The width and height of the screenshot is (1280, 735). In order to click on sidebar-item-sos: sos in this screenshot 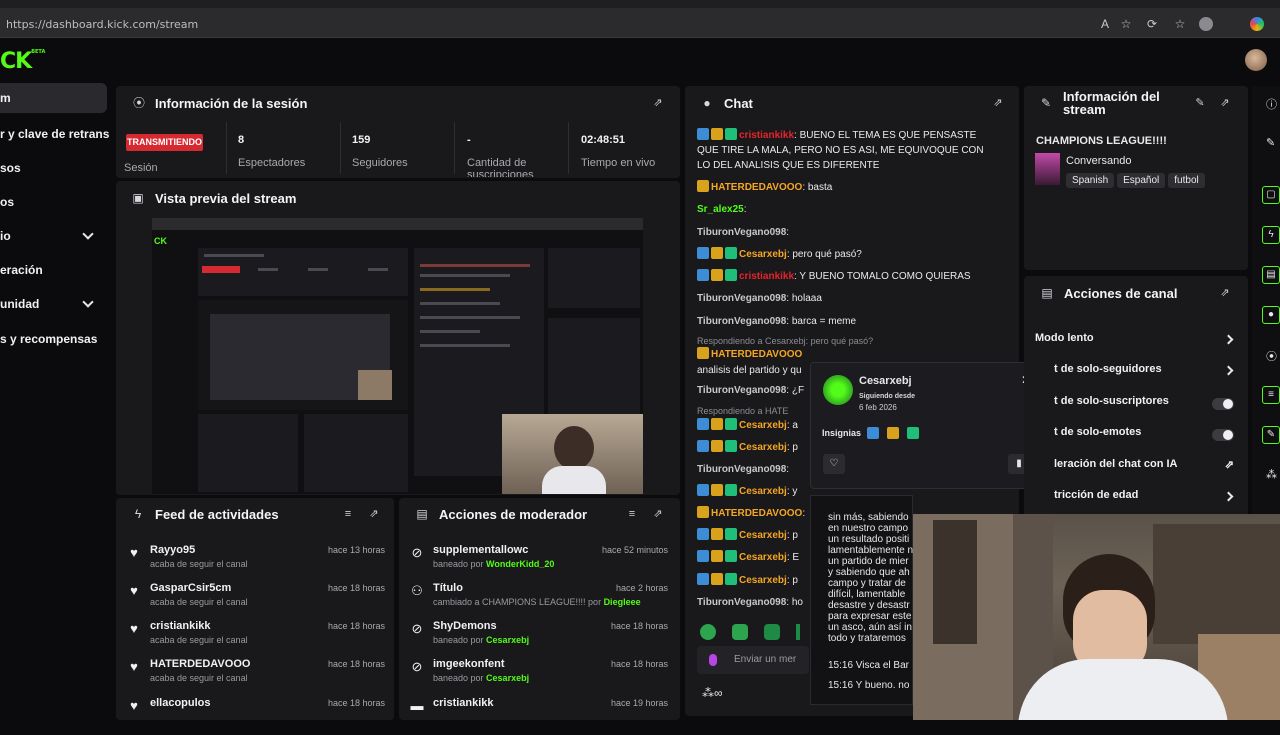, I will do `click(55, 168)`.